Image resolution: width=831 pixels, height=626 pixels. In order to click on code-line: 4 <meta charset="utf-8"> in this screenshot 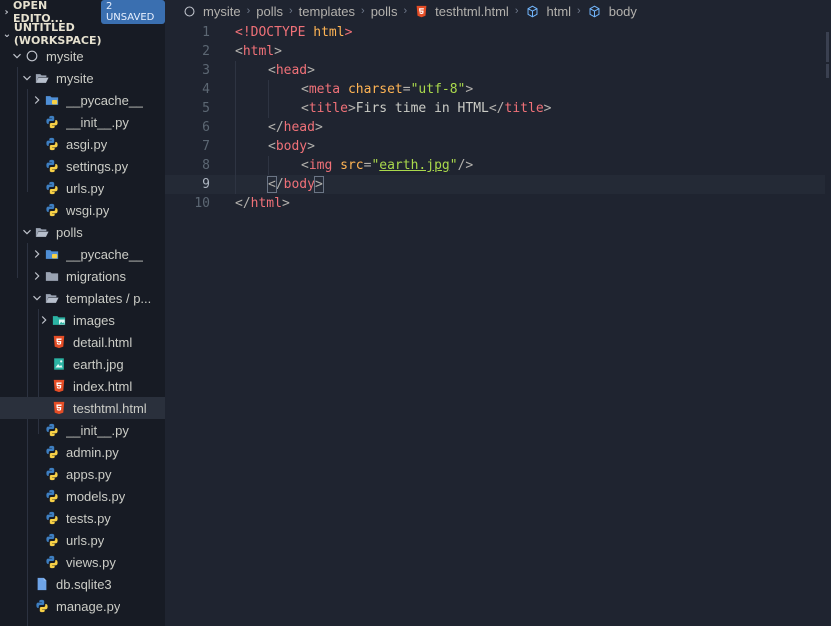, I will do `click(495, 89)`.